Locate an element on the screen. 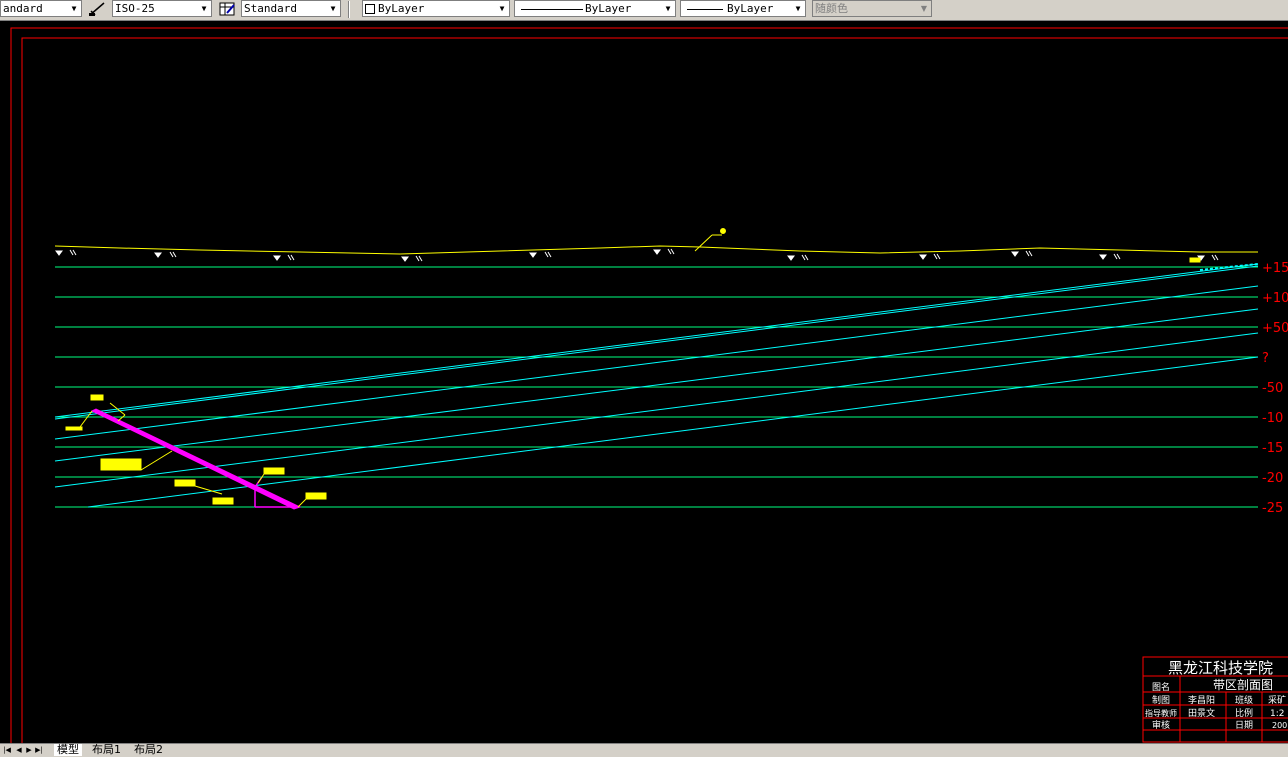  table-style-select: Standard ▼ is located at coordinates (291, 8).